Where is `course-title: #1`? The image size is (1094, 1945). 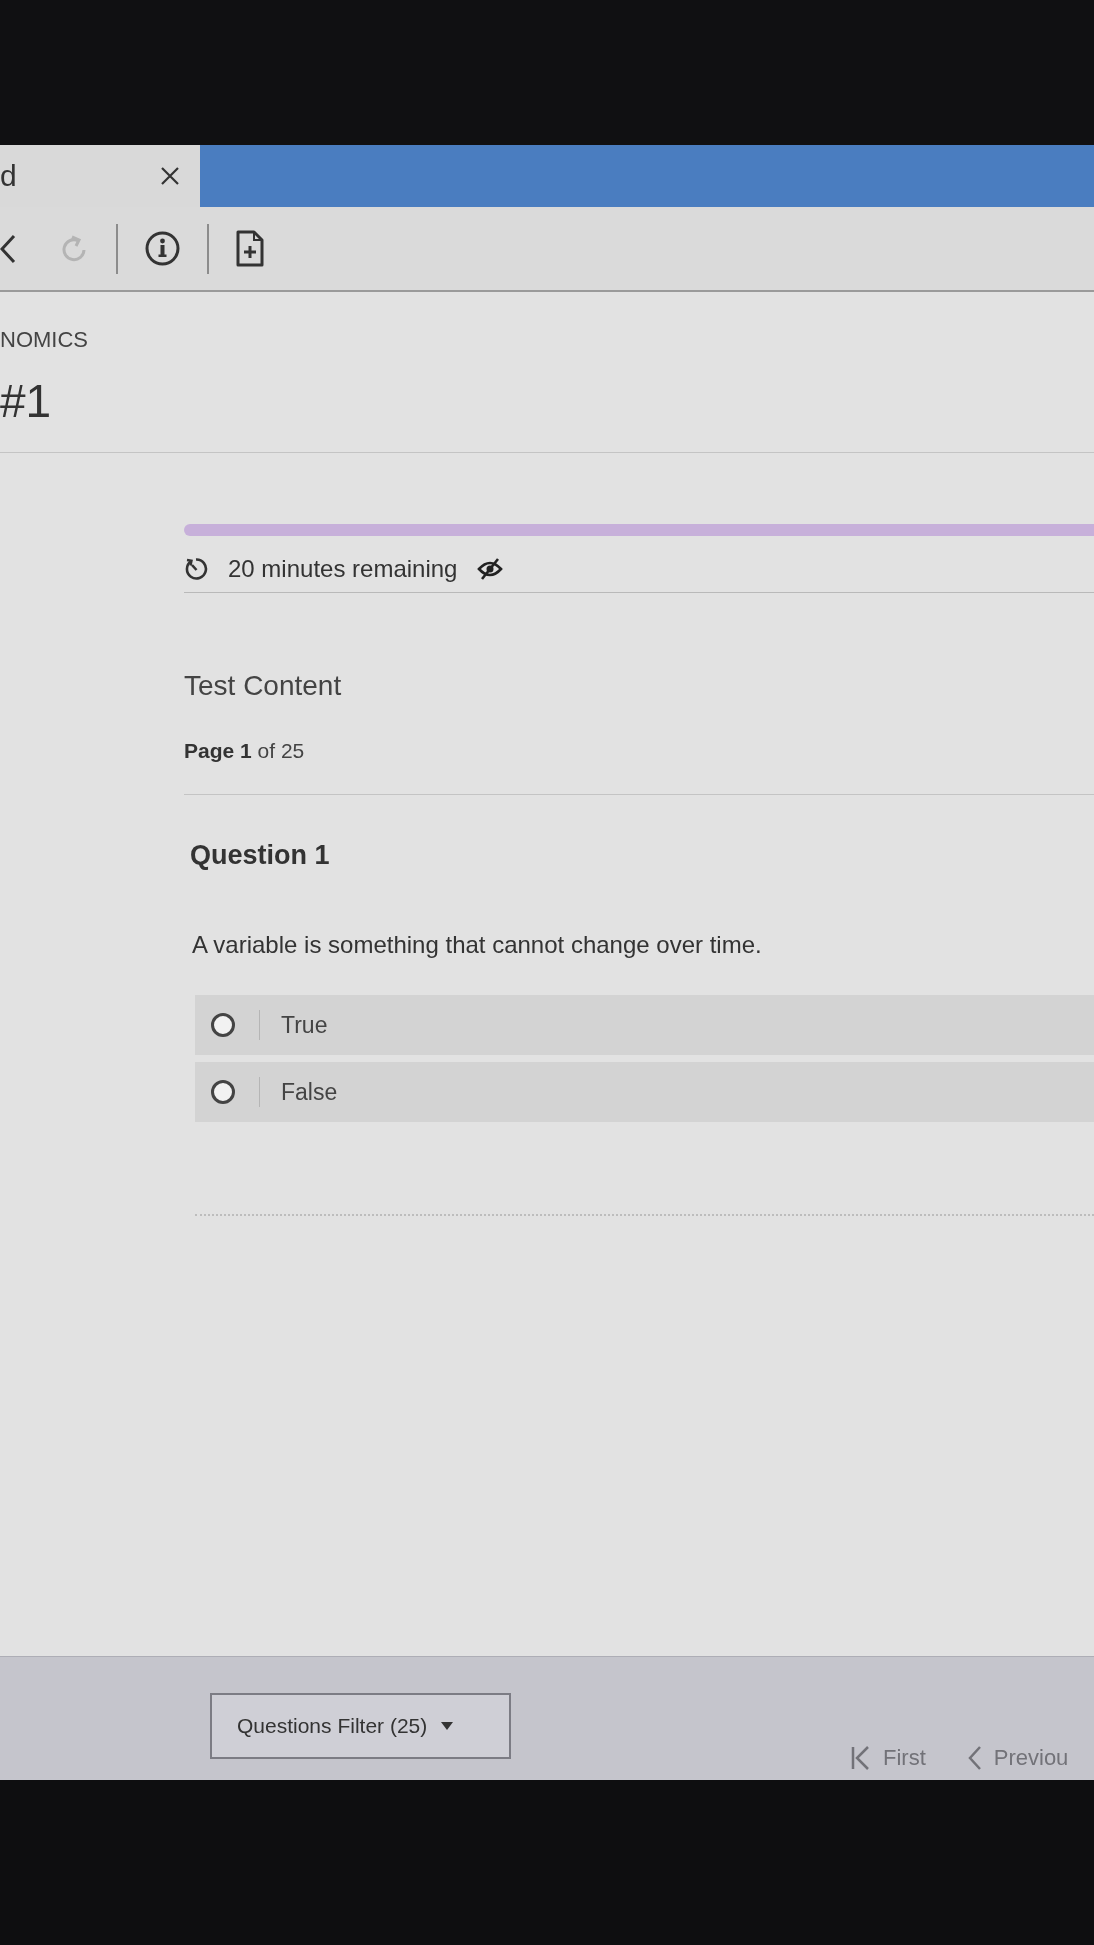
course-title: #1 is located at coordinates (26, 401).